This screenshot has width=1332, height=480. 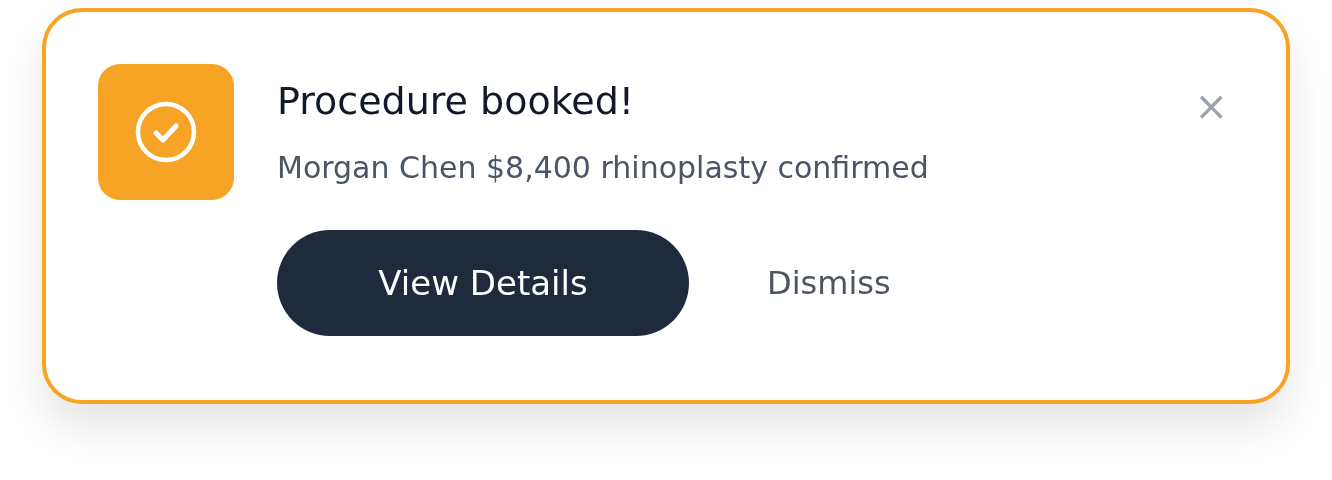 I want to click on dismiss-button: Dismiss, so click(x=829, y=283).